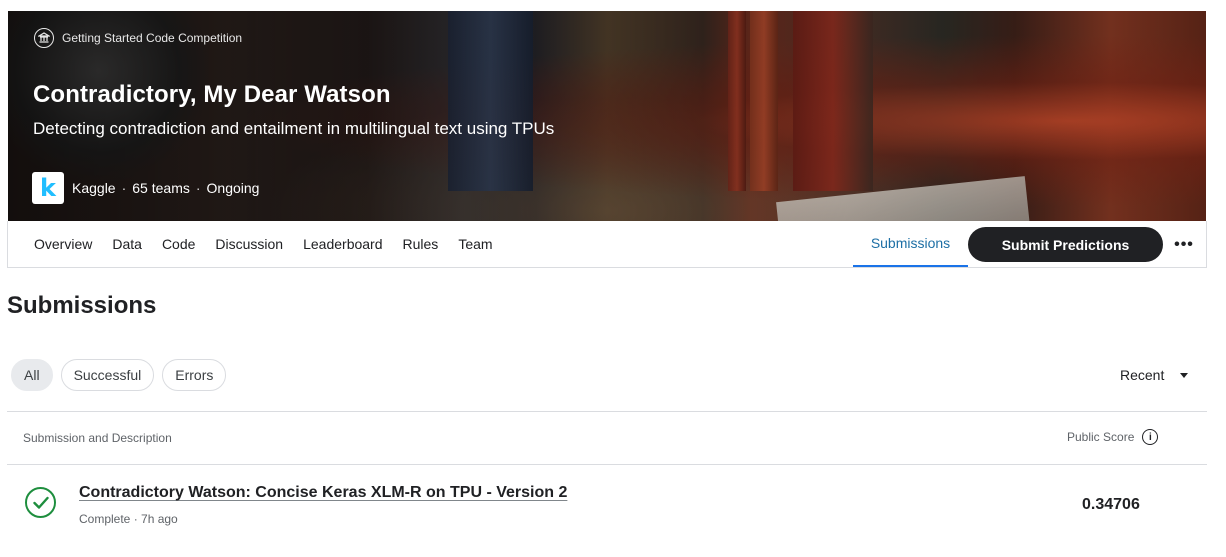 The width and height of the screenshot is (1226, 557). I want to click on competition-type-label: Getting Started Code Competition, so click(152, 38).